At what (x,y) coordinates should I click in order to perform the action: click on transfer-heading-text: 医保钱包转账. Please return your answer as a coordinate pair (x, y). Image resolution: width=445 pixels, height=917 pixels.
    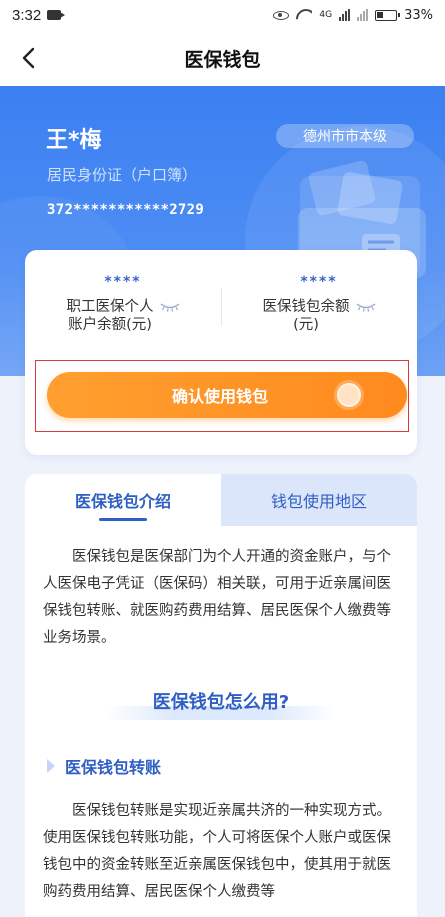
    Looking at the image, I should click on (113, 767).